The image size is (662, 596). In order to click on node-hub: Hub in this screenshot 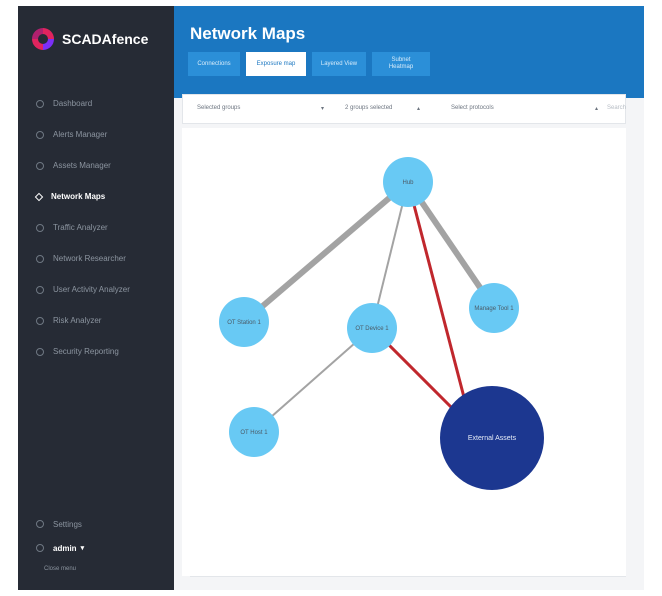, I will do `click(408, 182)`.